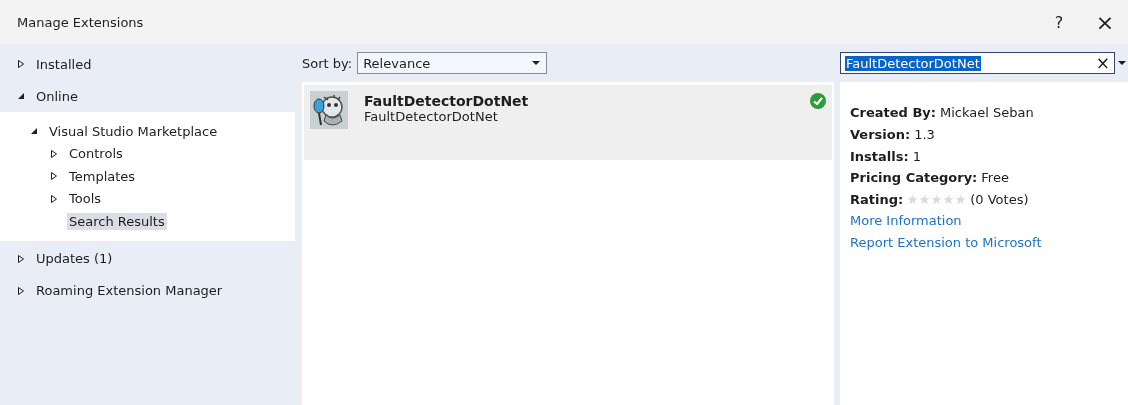  Describe the element at coordinates (977, 63) in the screenshot. I see `search-field: FaultDetectorDotNet ×` at that location.